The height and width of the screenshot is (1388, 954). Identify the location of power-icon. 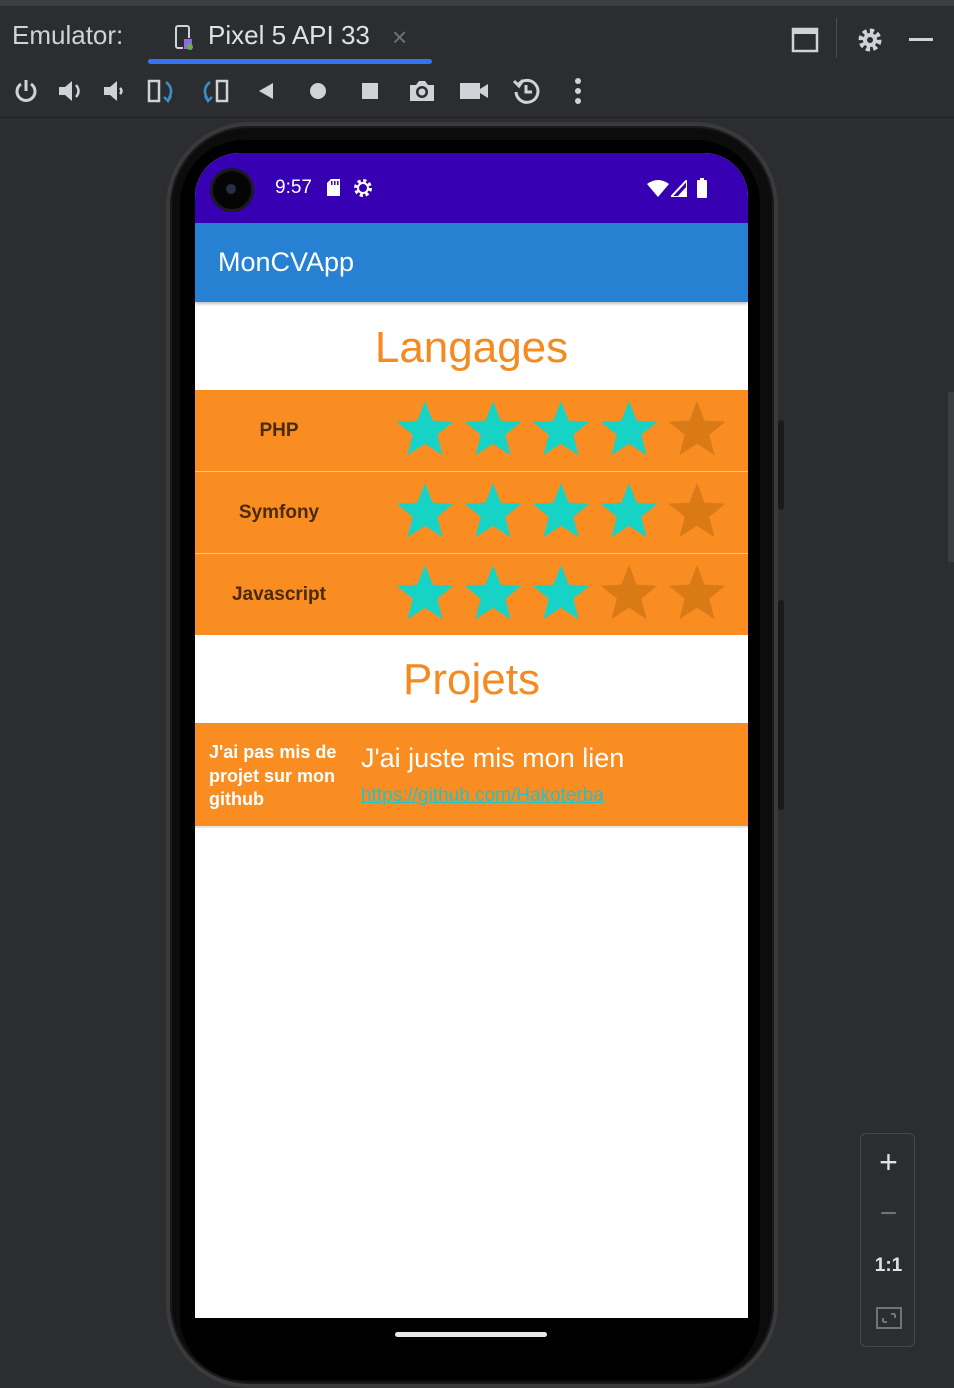
(26, 91).